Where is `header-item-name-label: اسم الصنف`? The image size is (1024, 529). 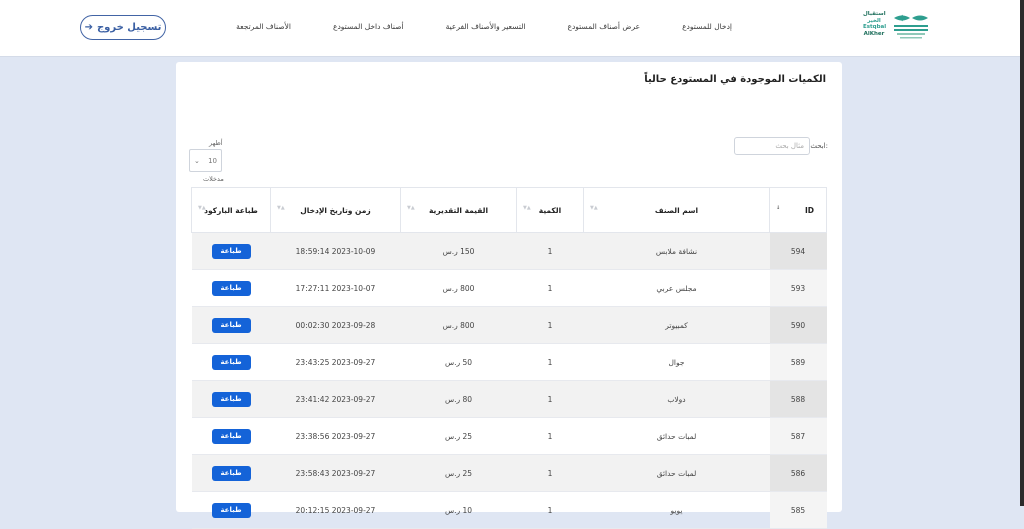 header-item-name-label: اسم الصنف is located at coordinates (676, 210).